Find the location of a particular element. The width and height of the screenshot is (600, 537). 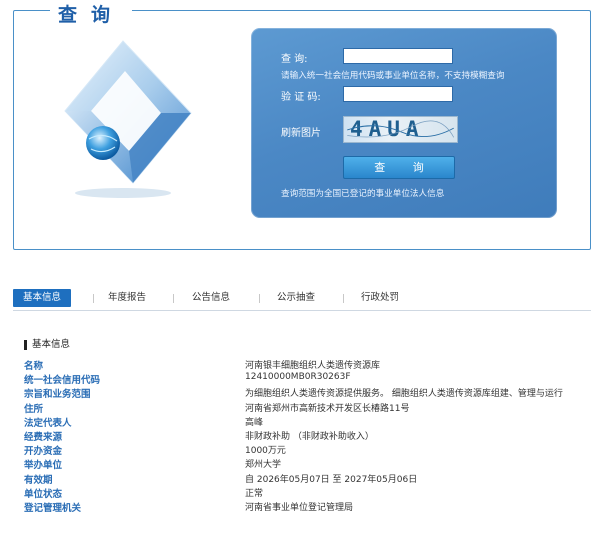

refresh-captcha-link: 刷新图片 is located at coordinates (301, 131).